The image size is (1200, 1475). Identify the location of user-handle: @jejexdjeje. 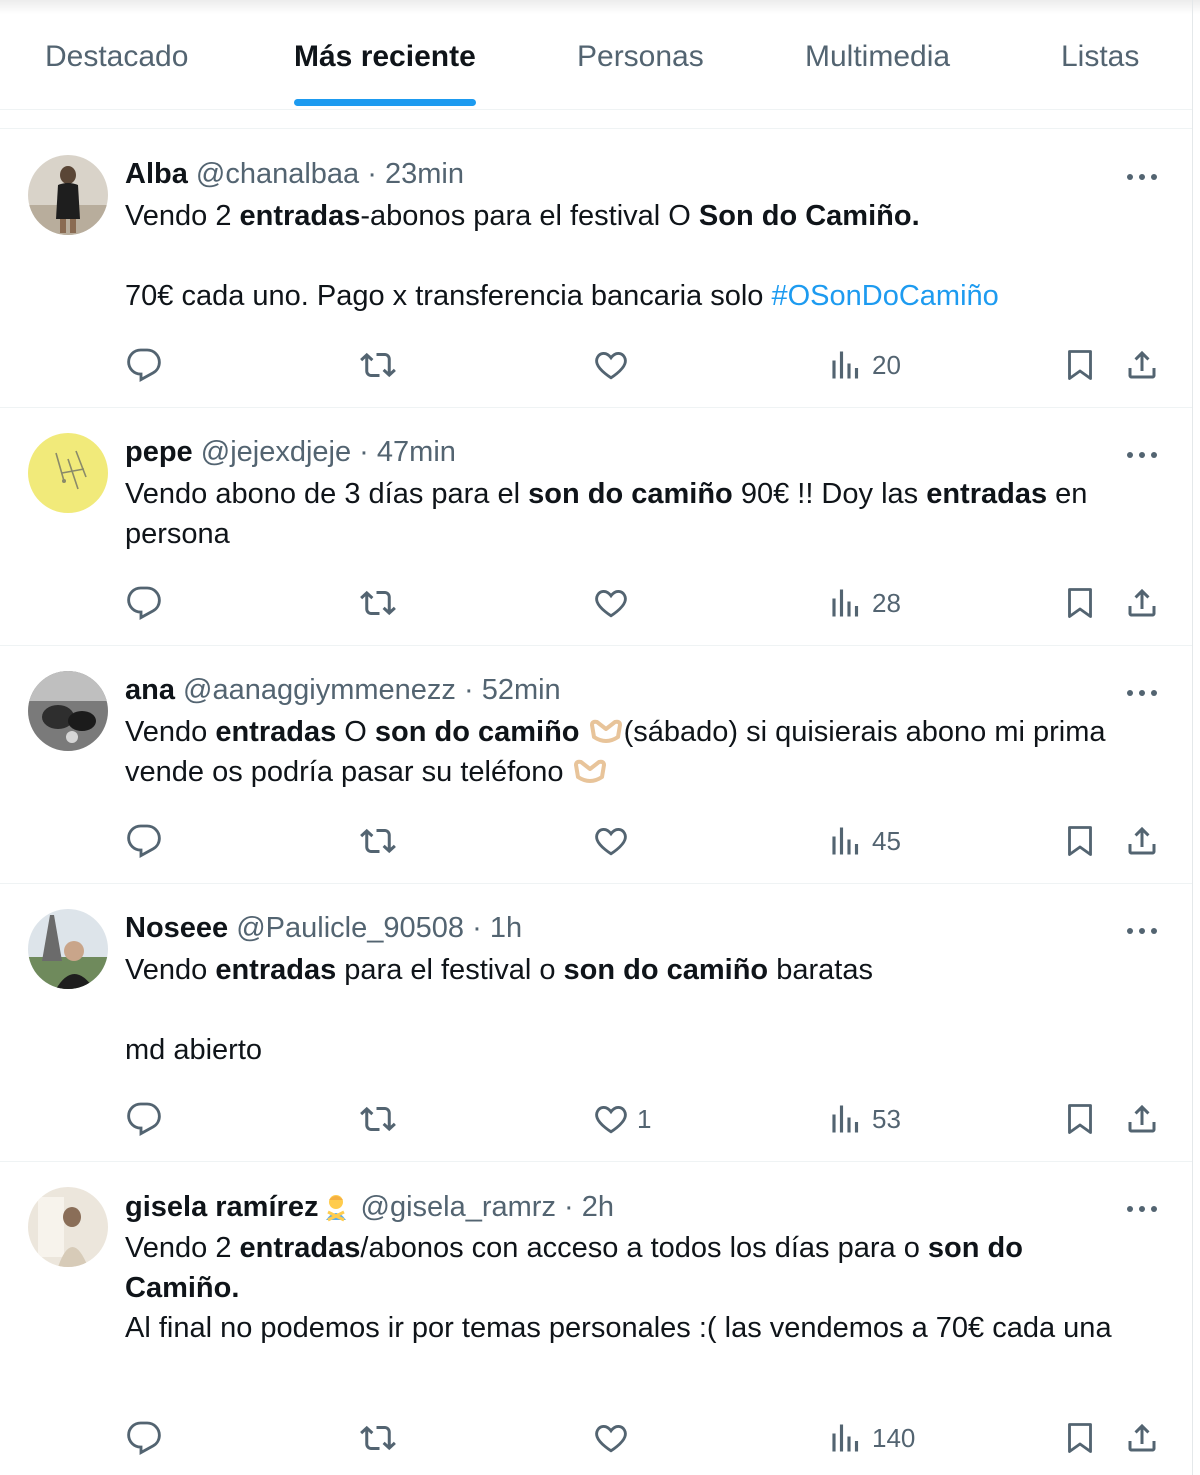
(276, 452).